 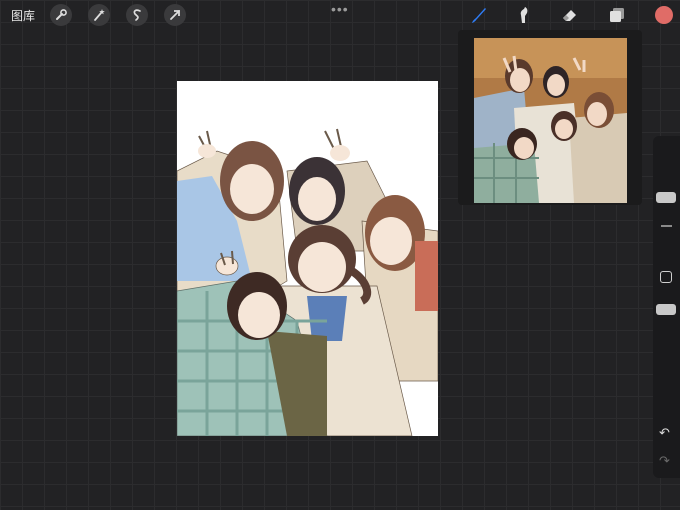 What do you see at coordinates (664, 433) in the screenshot?
I see `undo-icon: ↶` at bounding box center [664, 433].